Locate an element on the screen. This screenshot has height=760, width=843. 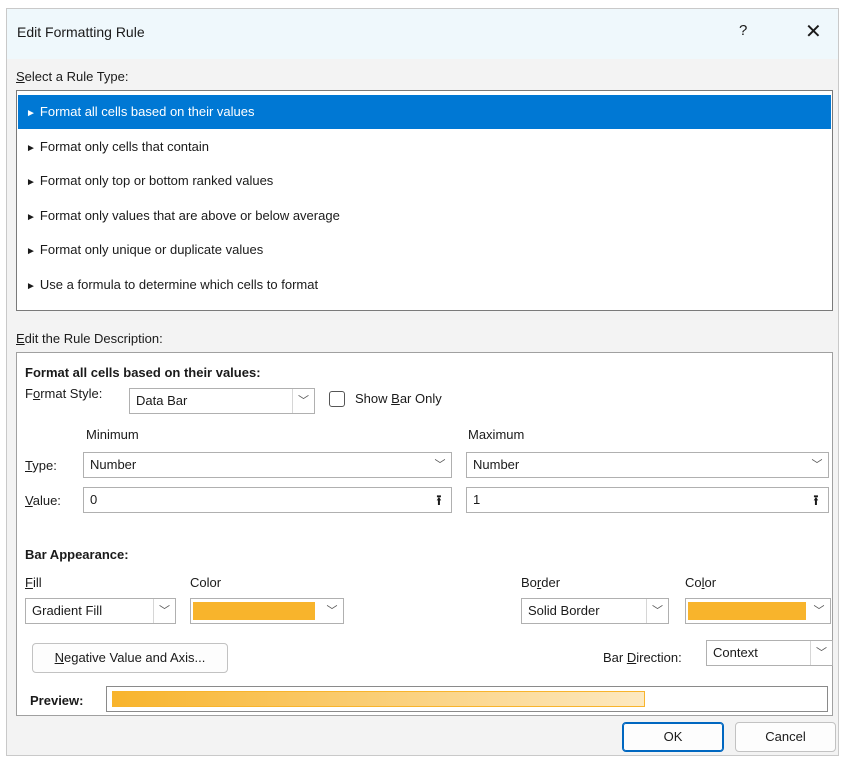
type-text: ype: is located at coordinates (44, 465).